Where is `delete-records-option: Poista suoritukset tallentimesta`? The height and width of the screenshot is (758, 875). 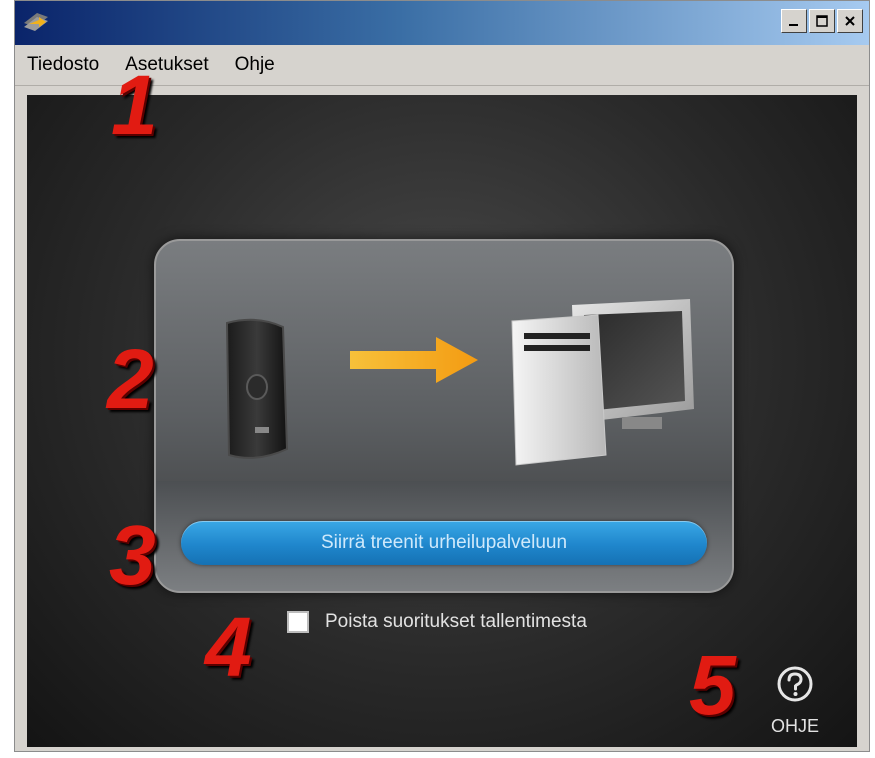 delete-records-option: Poista suoritukset tallentimesta is located at coordinates (437, 622).